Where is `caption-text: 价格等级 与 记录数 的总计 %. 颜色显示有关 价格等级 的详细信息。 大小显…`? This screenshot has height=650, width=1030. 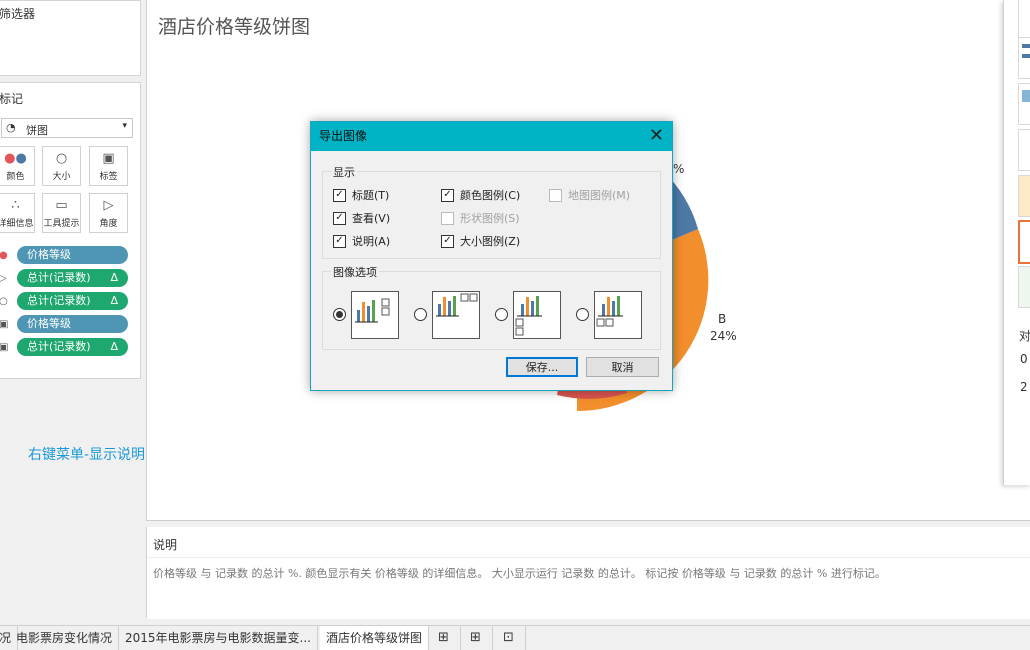 caption-text: 价格等级 与 记录数 的总计 %. 颜色显示有关 价格等级 的详细信息。 大小显… is located at coordinates (519, 573).